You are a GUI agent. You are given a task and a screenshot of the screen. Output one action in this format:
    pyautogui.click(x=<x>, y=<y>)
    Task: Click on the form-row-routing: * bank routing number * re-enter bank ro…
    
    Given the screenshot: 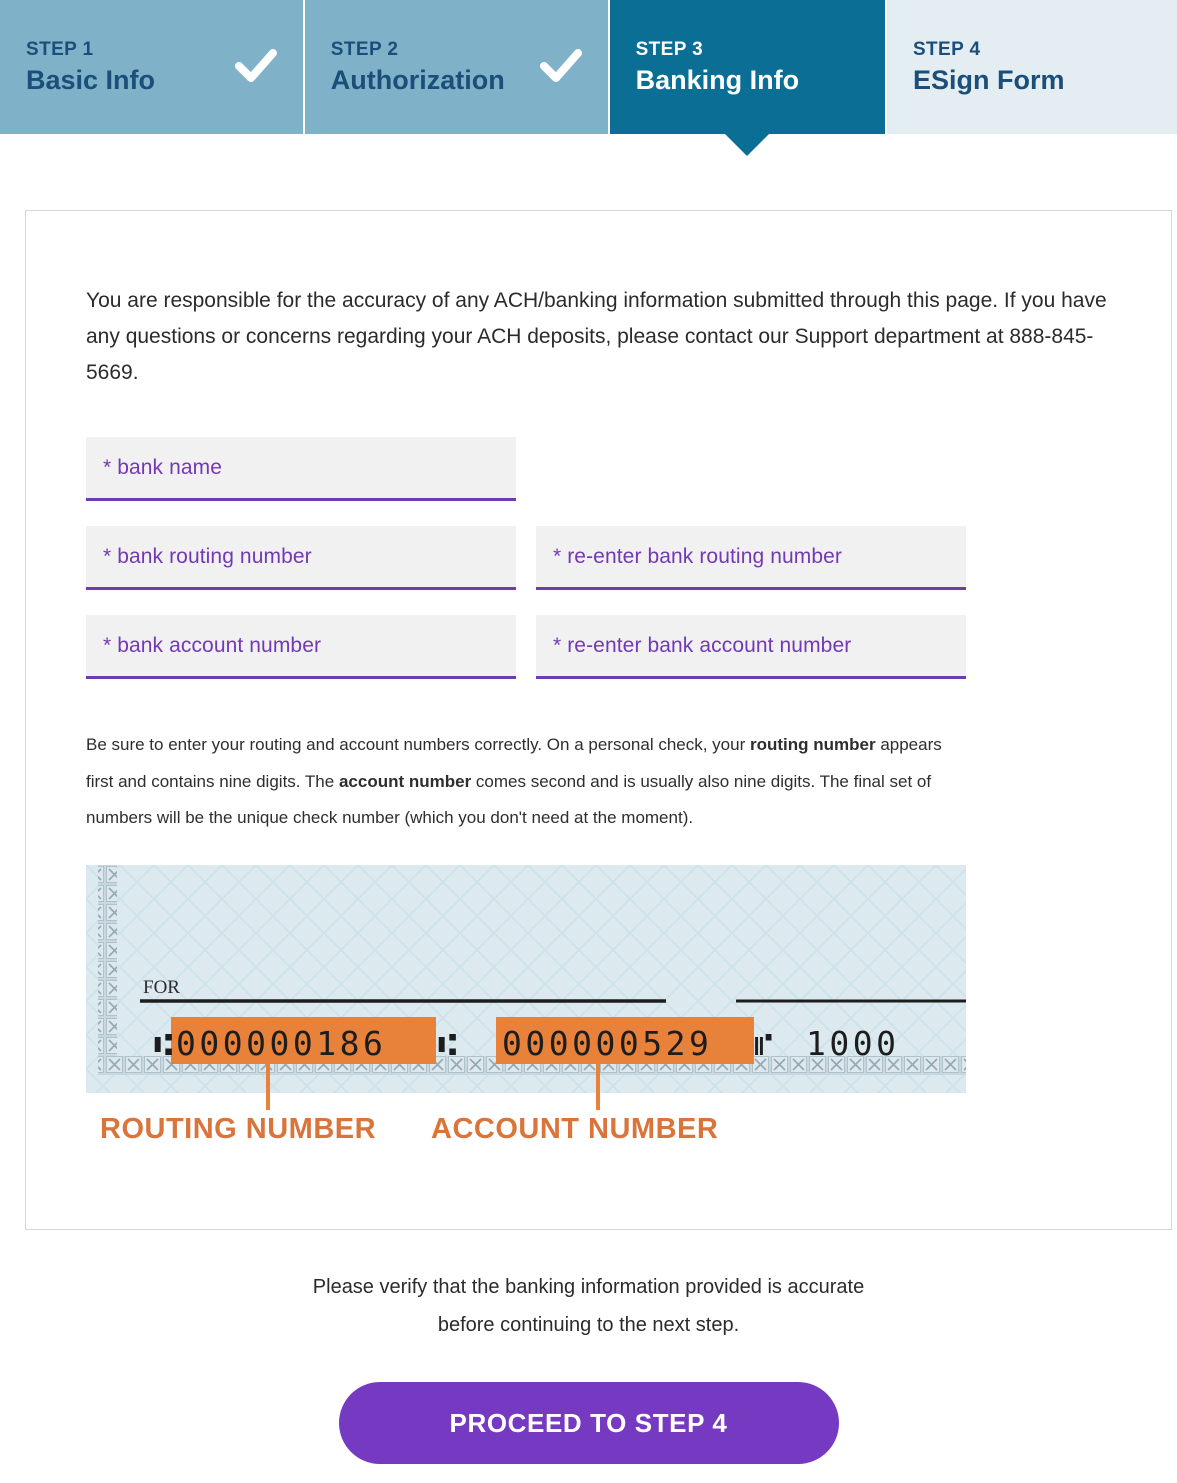 What is the action you would take?
    pyautogui.click(x=598, y=558)
    